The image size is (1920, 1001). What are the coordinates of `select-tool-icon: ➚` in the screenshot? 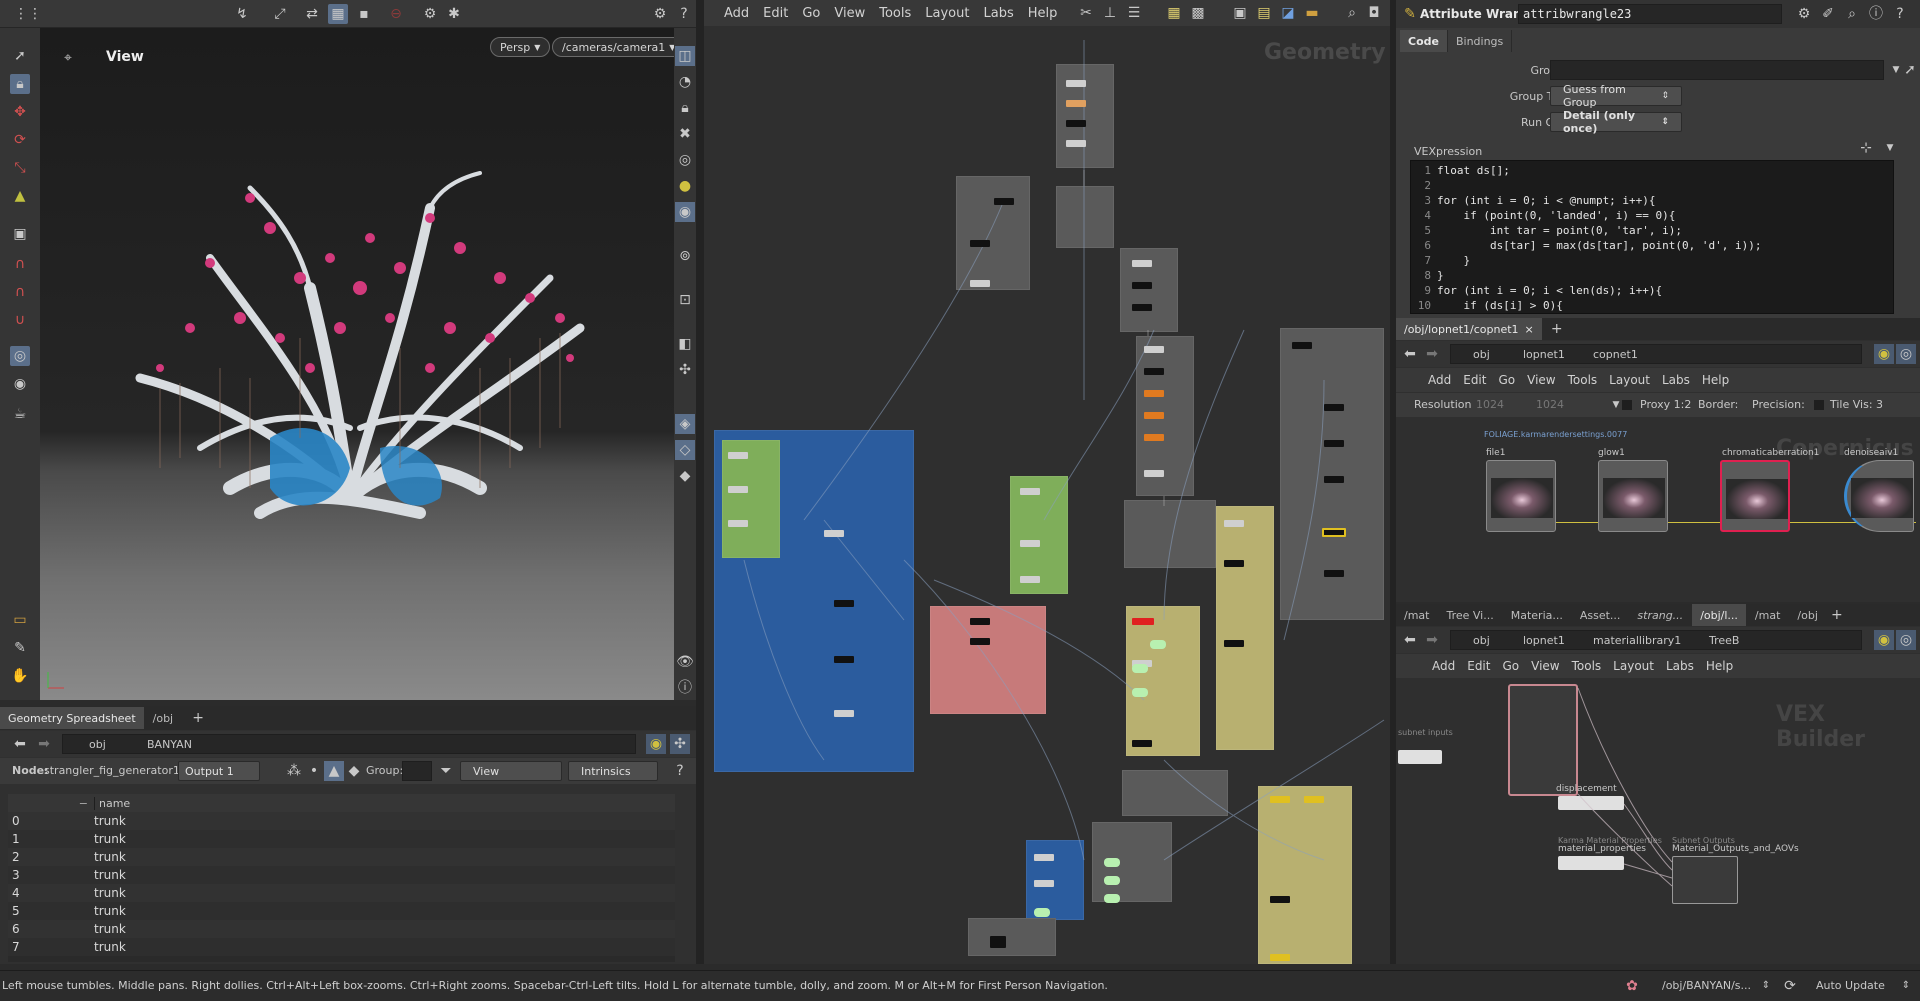 It's located at (20, 56).